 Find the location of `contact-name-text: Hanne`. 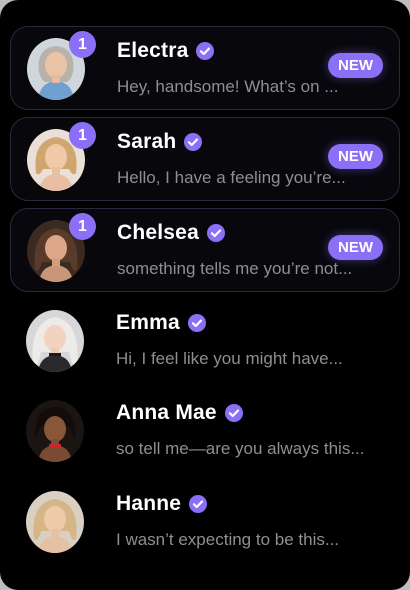

contact-name-text: Hanne is located at coordinates (149, 503).